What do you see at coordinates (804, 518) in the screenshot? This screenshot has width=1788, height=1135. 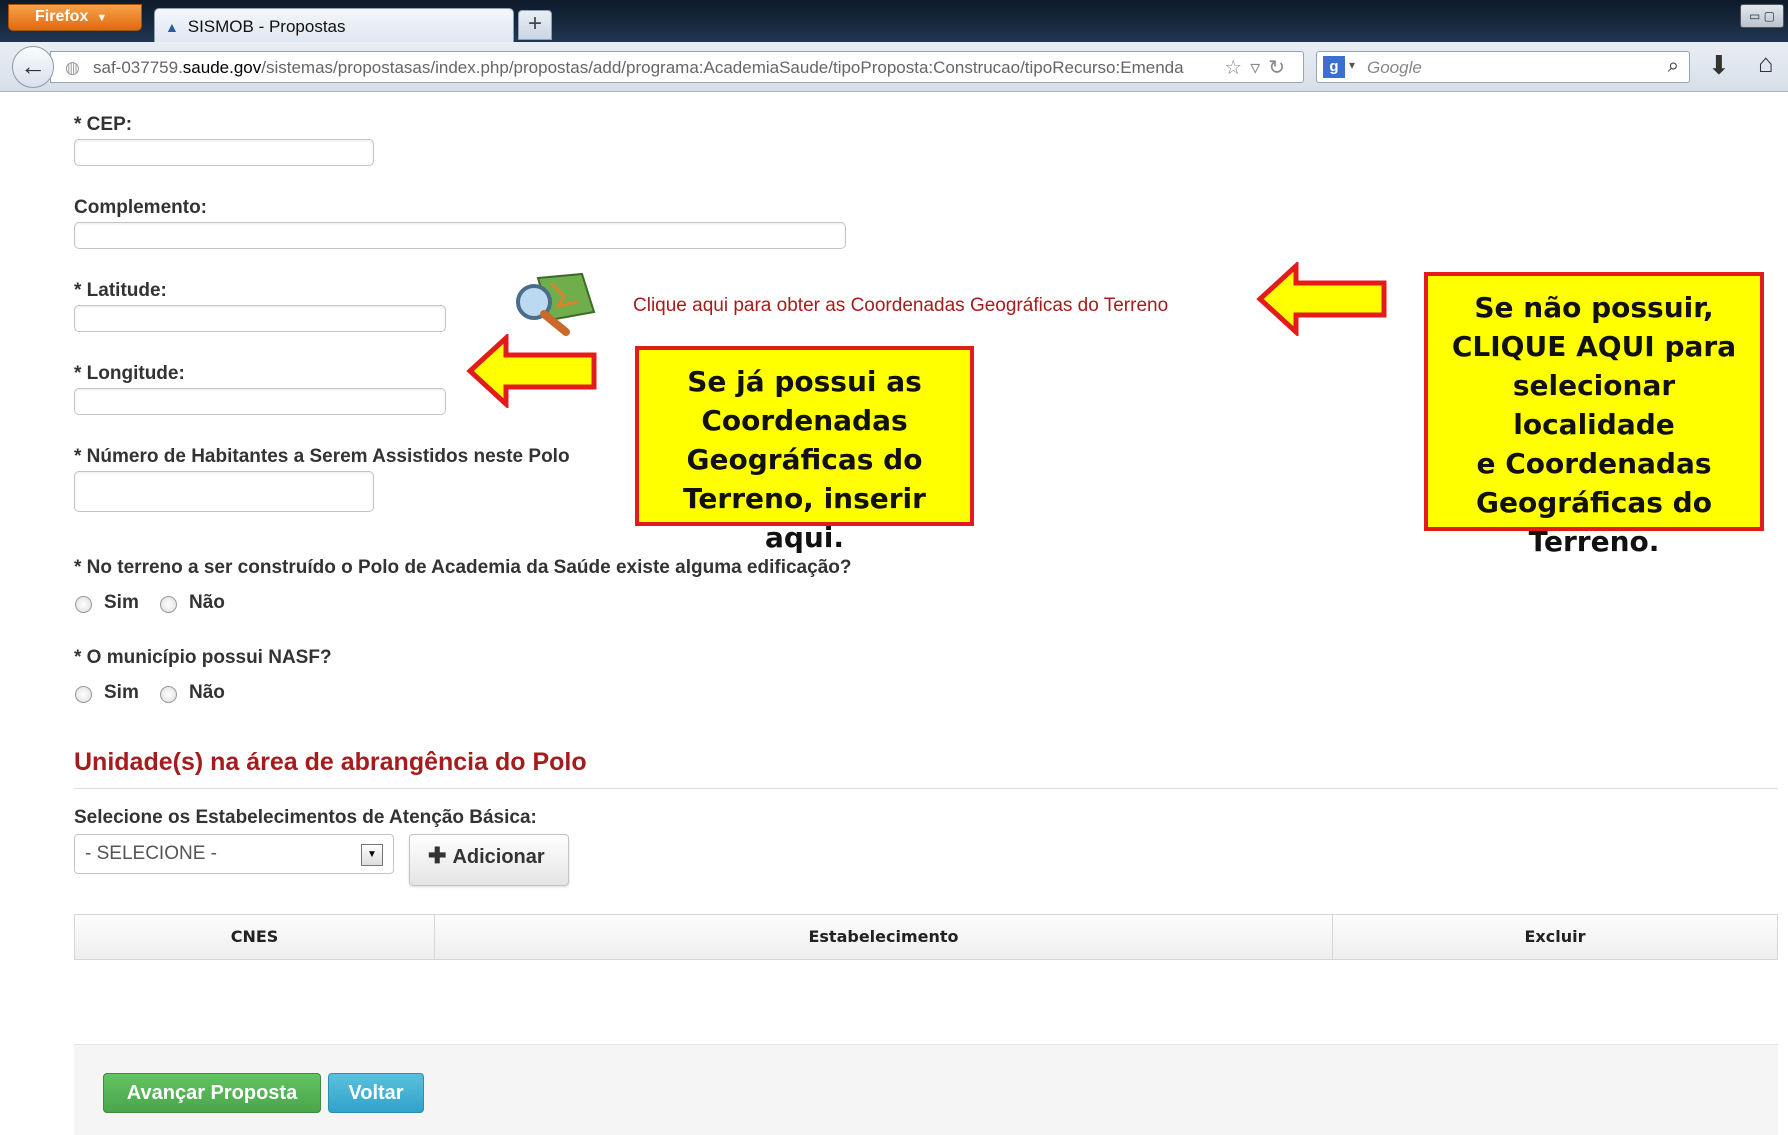 I see `left-callout-line: Terreno, inserir aqui.` at bounding box center [804, 518].